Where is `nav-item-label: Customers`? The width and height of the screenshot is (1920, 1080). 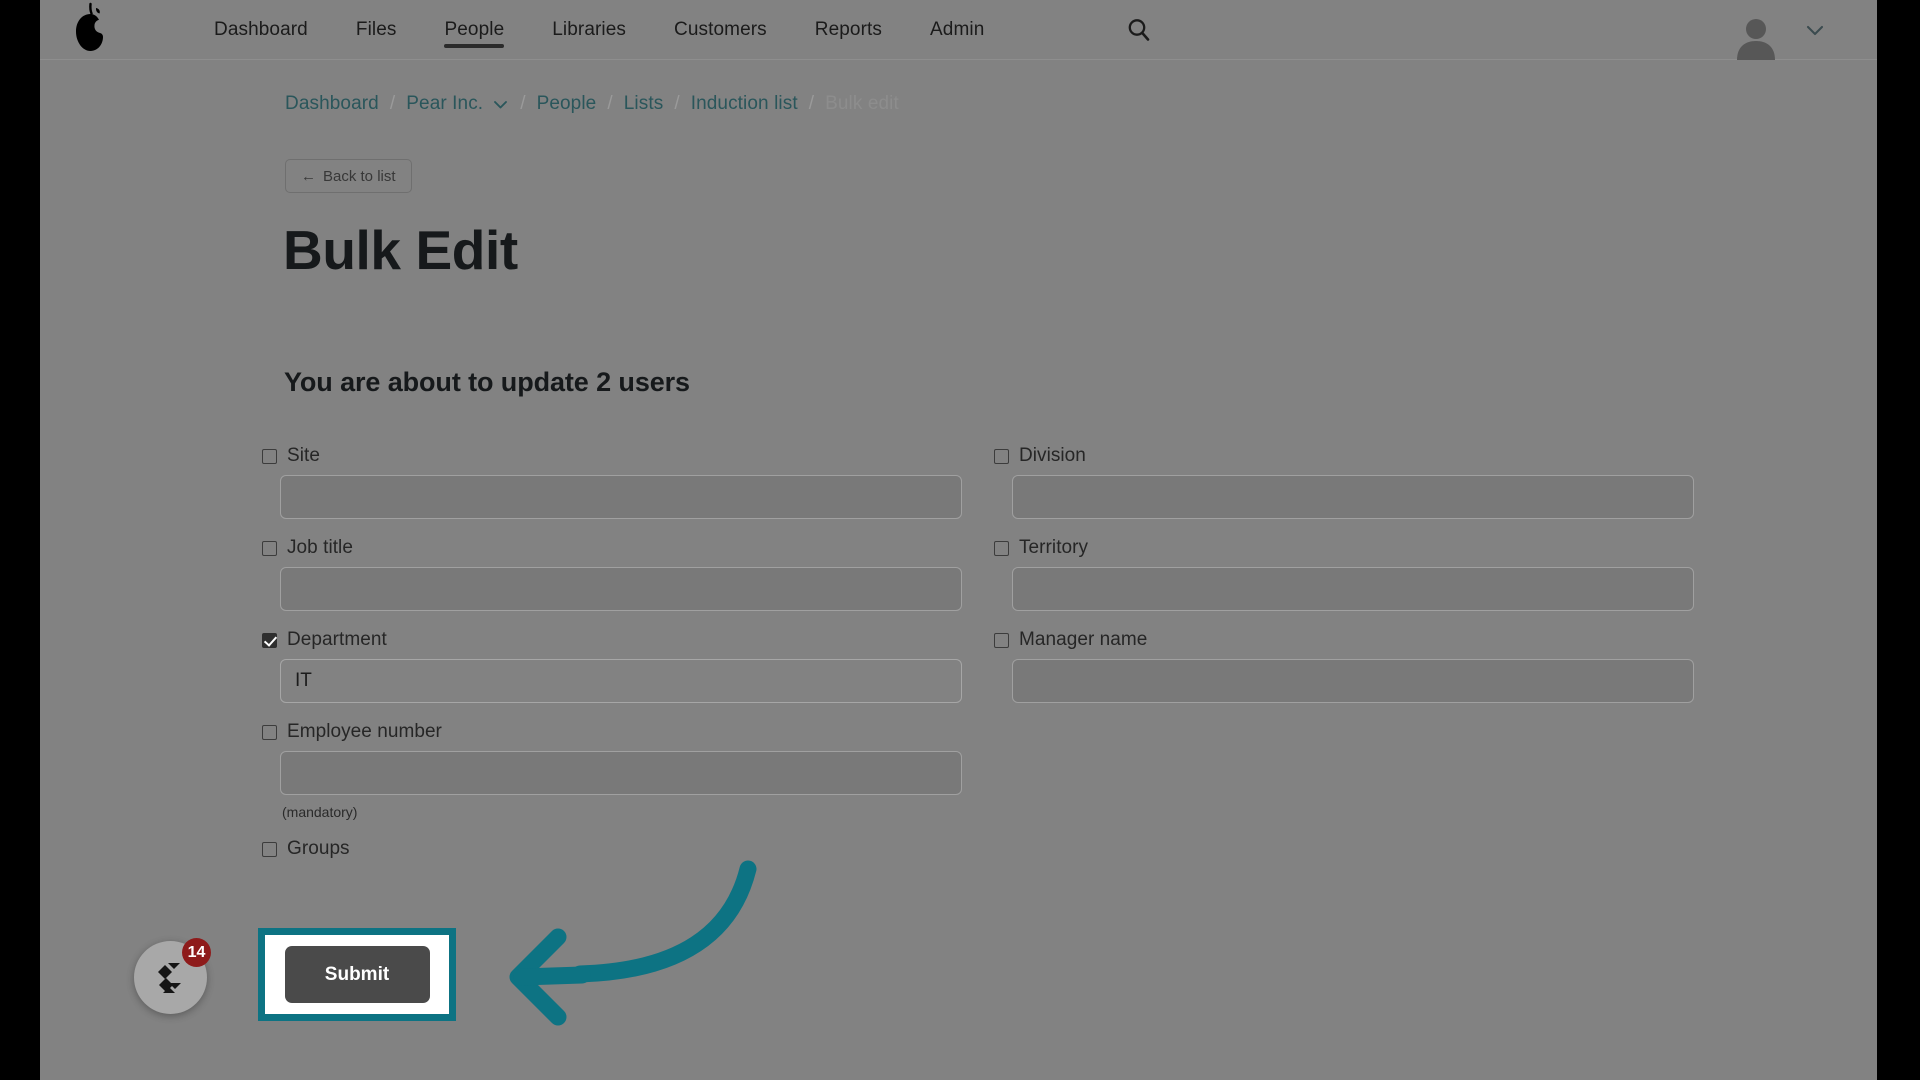 nav-item-label: Customers is located at coordinates (720, 29).